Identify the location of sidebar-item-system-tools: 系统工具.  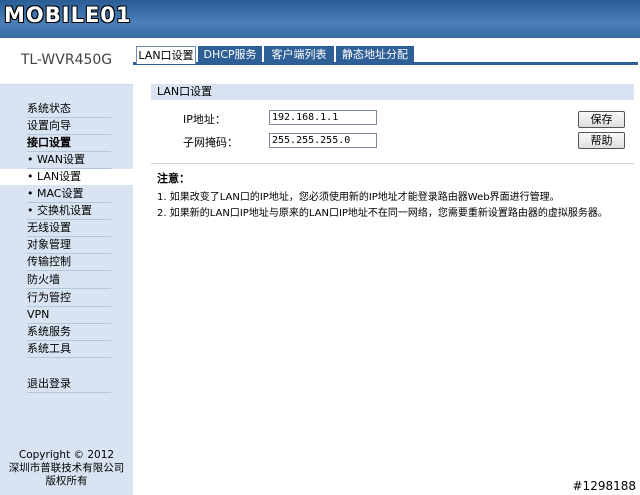
(69, 349).